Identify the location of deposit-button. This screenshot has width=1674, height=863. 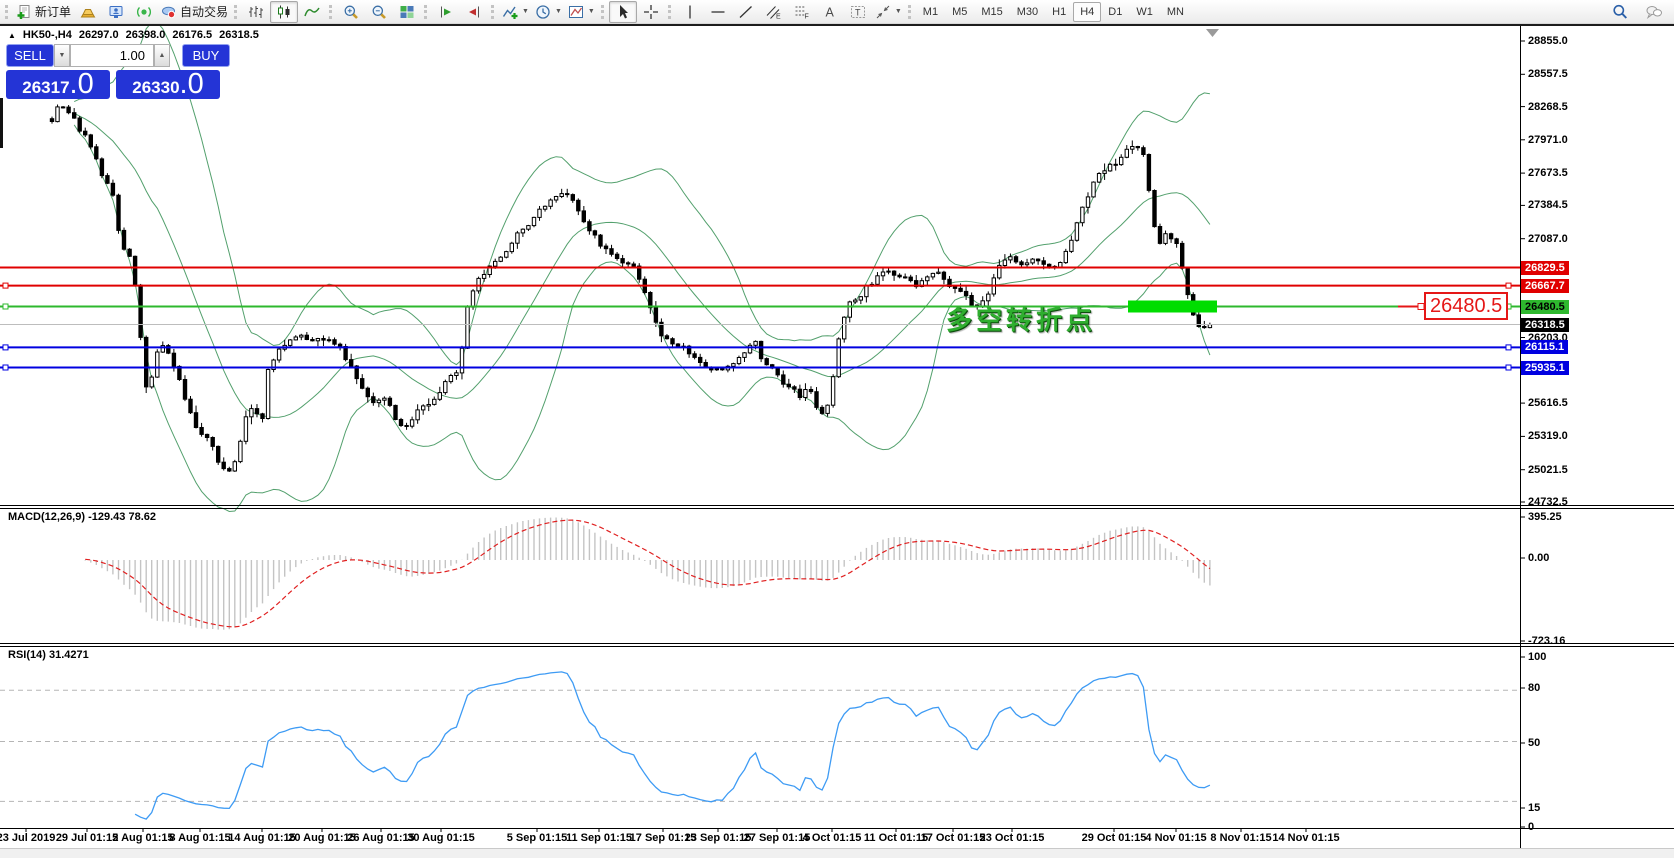
(88, 12).